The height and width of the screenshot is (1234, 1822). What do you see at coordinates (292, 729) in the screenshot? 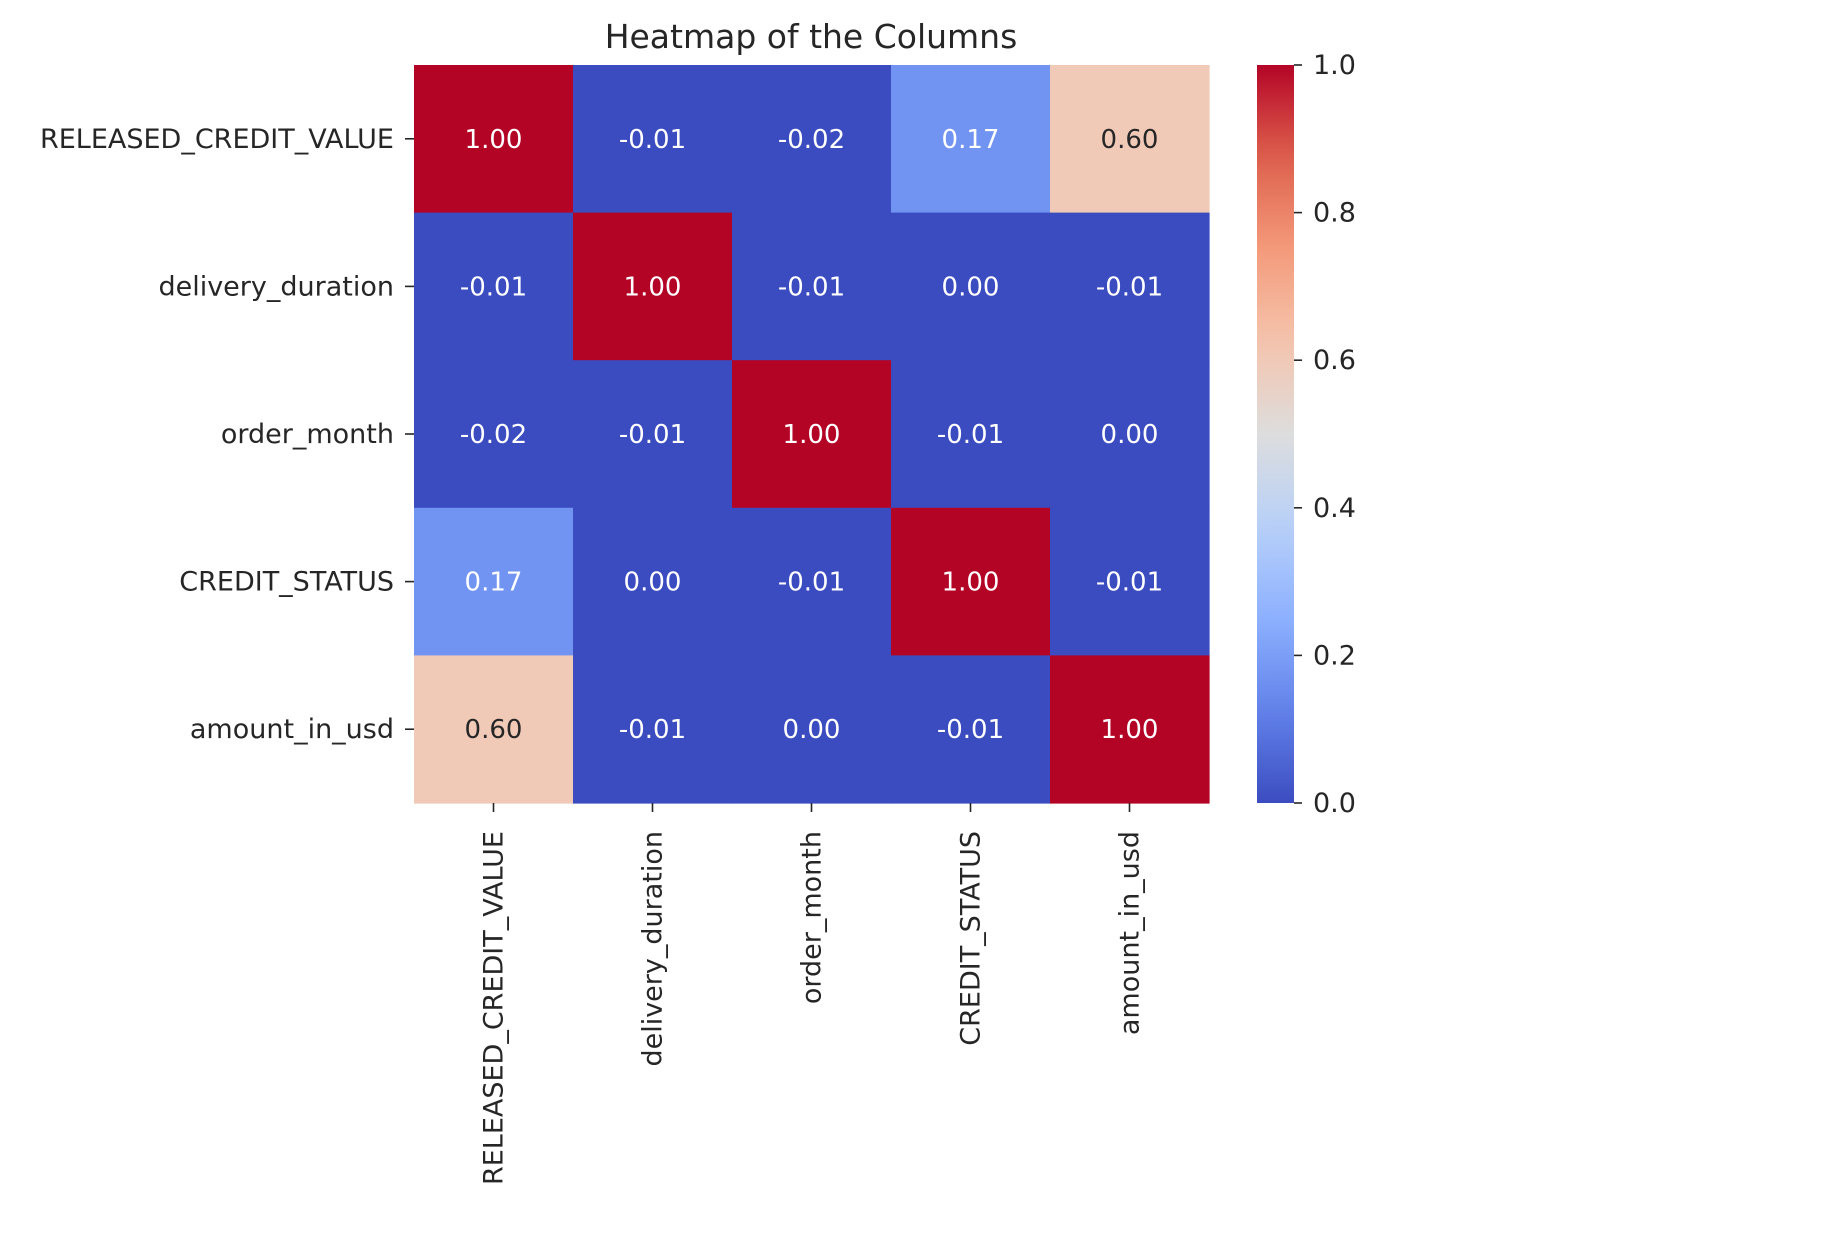
I see `y-tick-label: amount_in_usd` at bounding box center [292, 729].